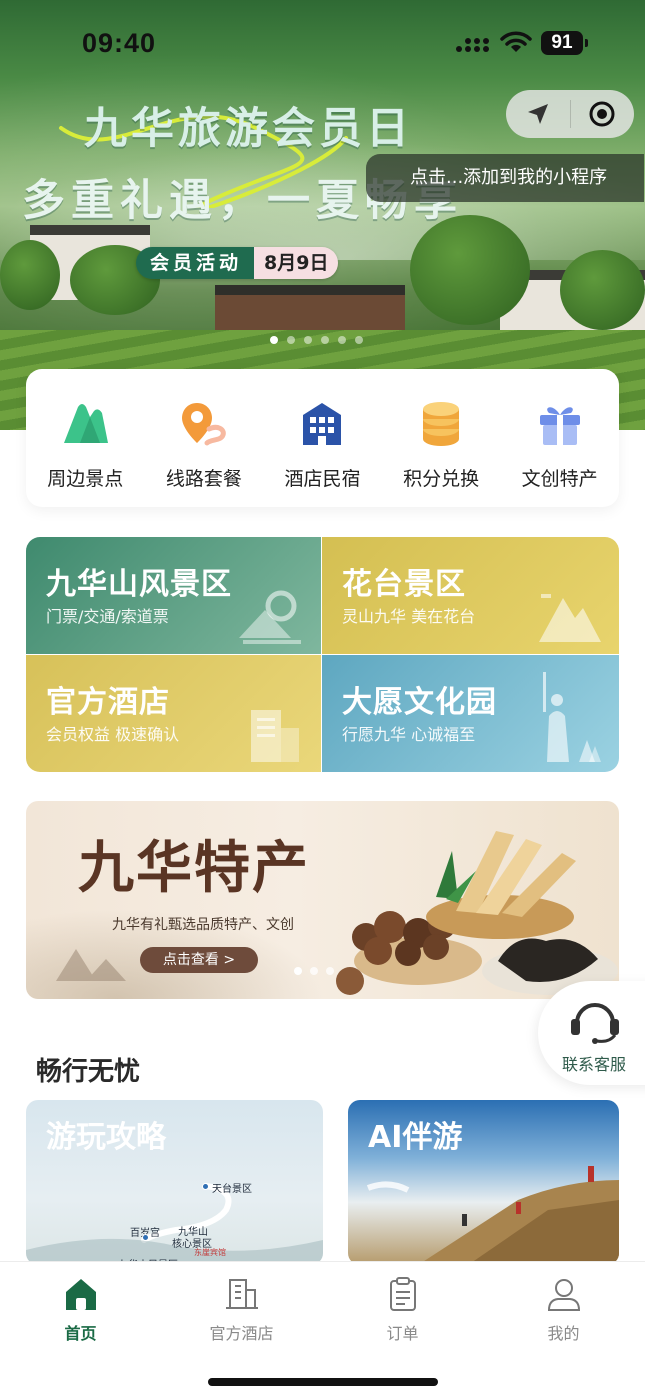 The image size is (645, 1398). I want to click on target-icon, so click(602, 114).